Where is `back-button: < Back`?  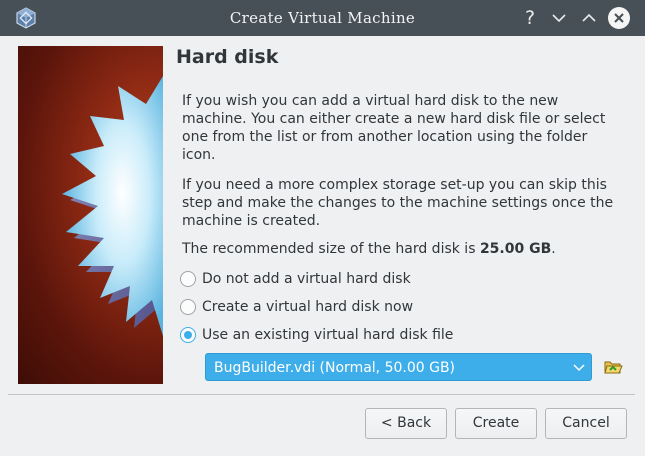
back-button: < Back is located at coordinates (406, 423).